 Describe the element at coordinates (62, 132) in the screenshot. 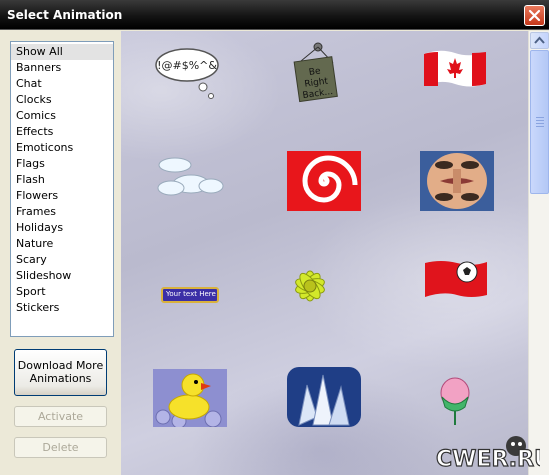

I see `category-item-effects: Effects` at that location.